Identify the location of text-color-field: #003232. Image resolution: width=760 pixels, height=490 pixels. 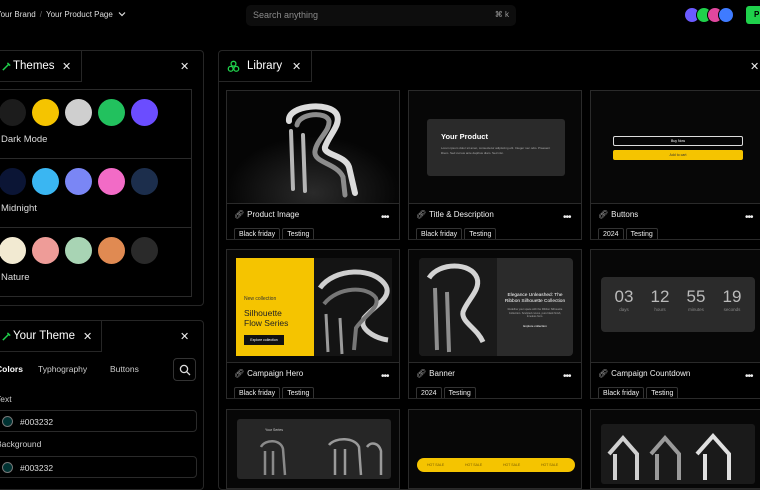
(98, 421).